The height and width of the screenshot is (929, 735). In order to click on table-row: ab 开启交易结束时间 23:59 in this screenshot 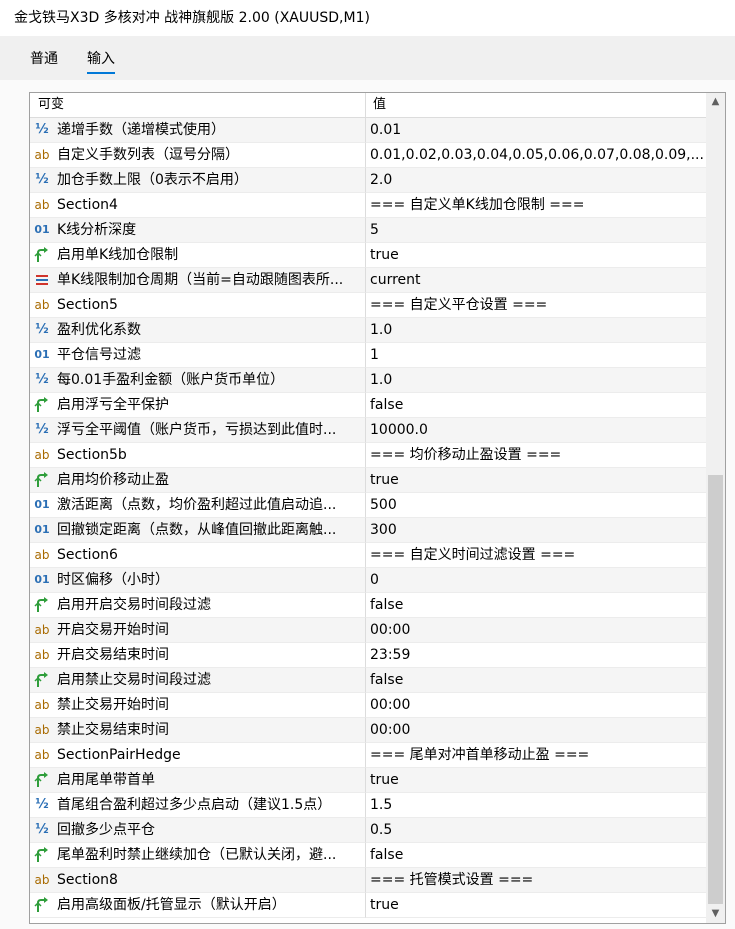, I will do `click(368, 655)`.